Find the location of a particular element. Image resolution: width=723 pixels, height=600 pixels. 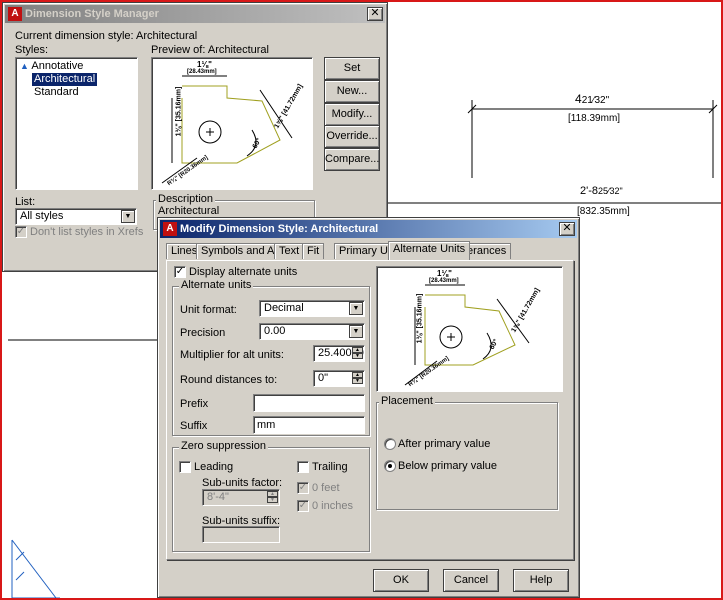

zero-feet-checkbox: ✓ is located at coordinates (303, 488).